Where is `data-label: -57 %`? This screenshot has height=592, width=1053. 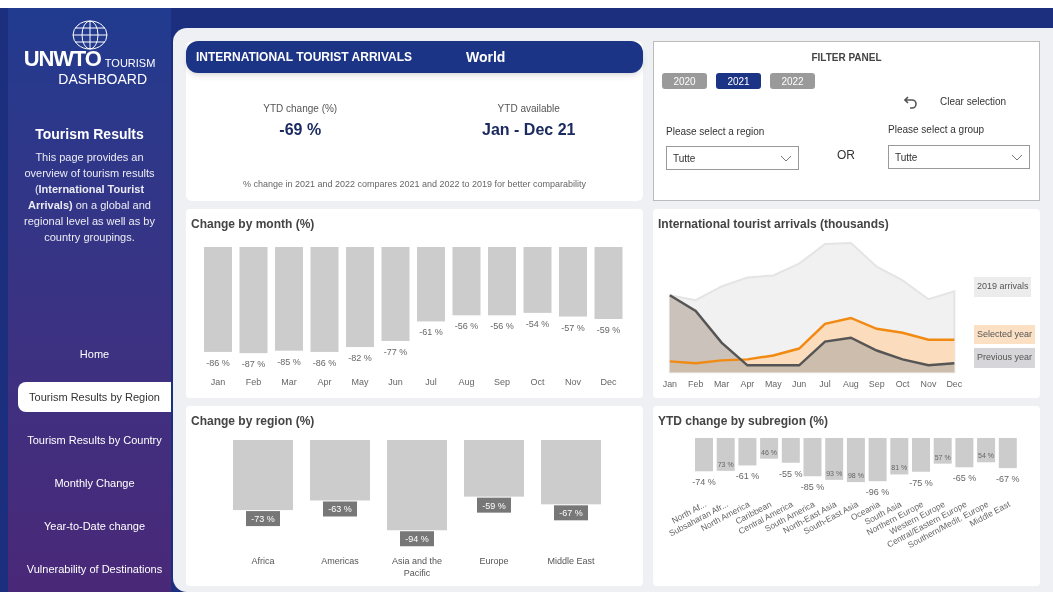
data-label: -57 % is located at coordinates (573, 327).